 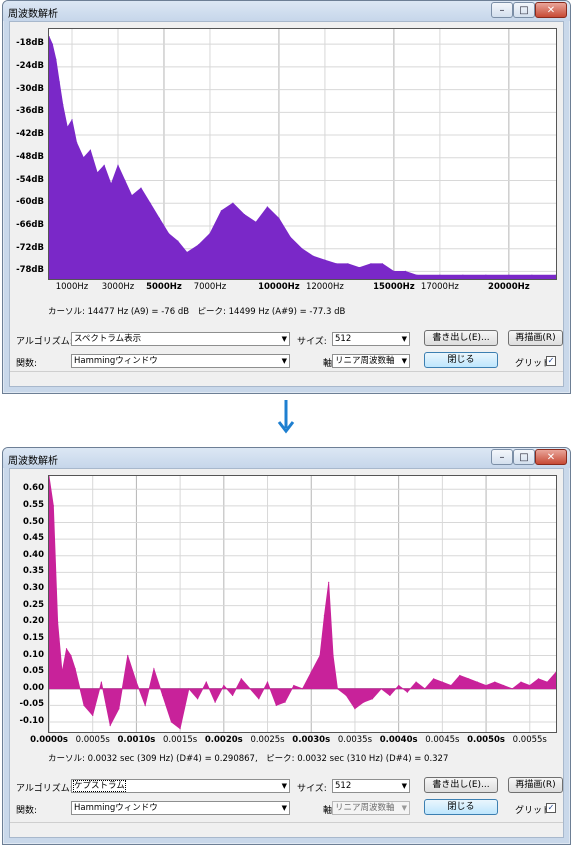 I want to click on y-tick-label: 0.60, so click(x=33, y=488).